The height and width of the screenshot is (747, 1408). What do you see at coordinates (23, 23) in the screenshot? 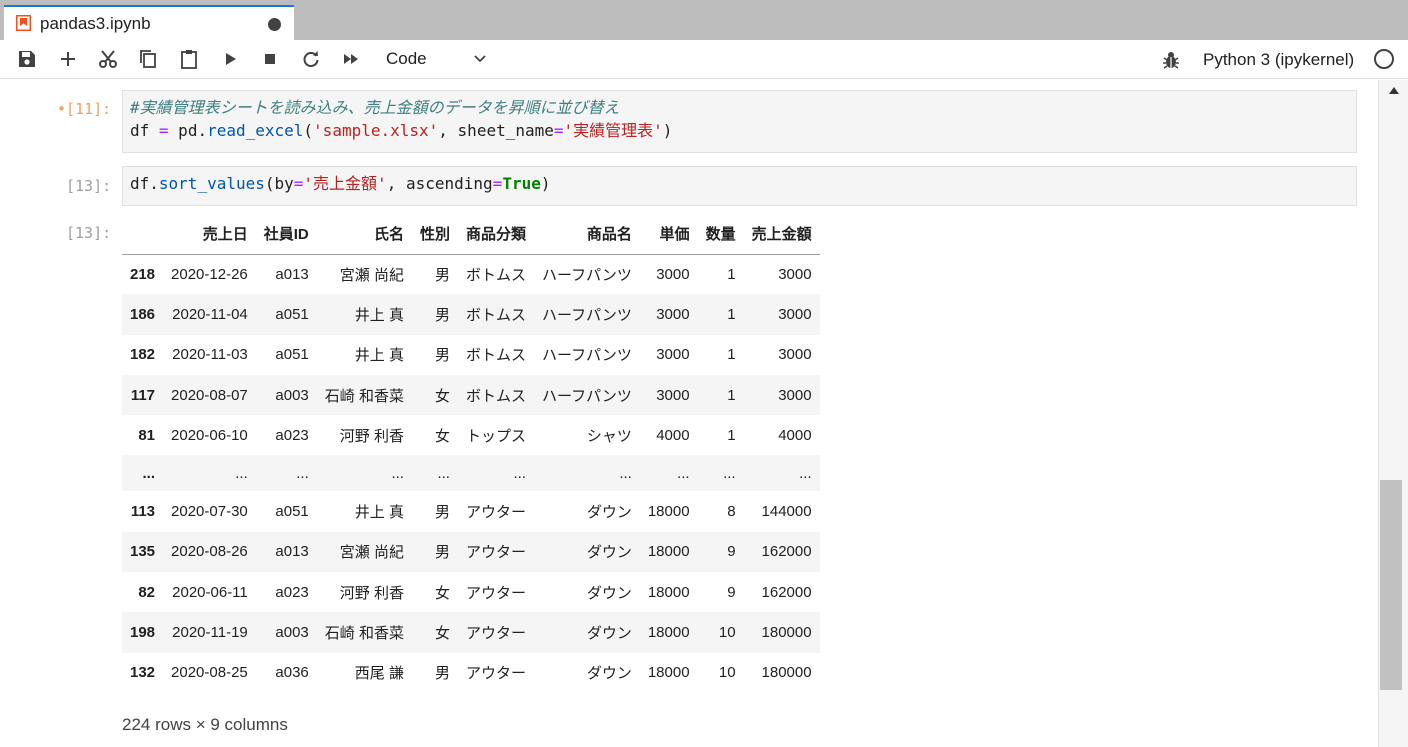
I see `notebook-icon` at bounding box center [23, 23].